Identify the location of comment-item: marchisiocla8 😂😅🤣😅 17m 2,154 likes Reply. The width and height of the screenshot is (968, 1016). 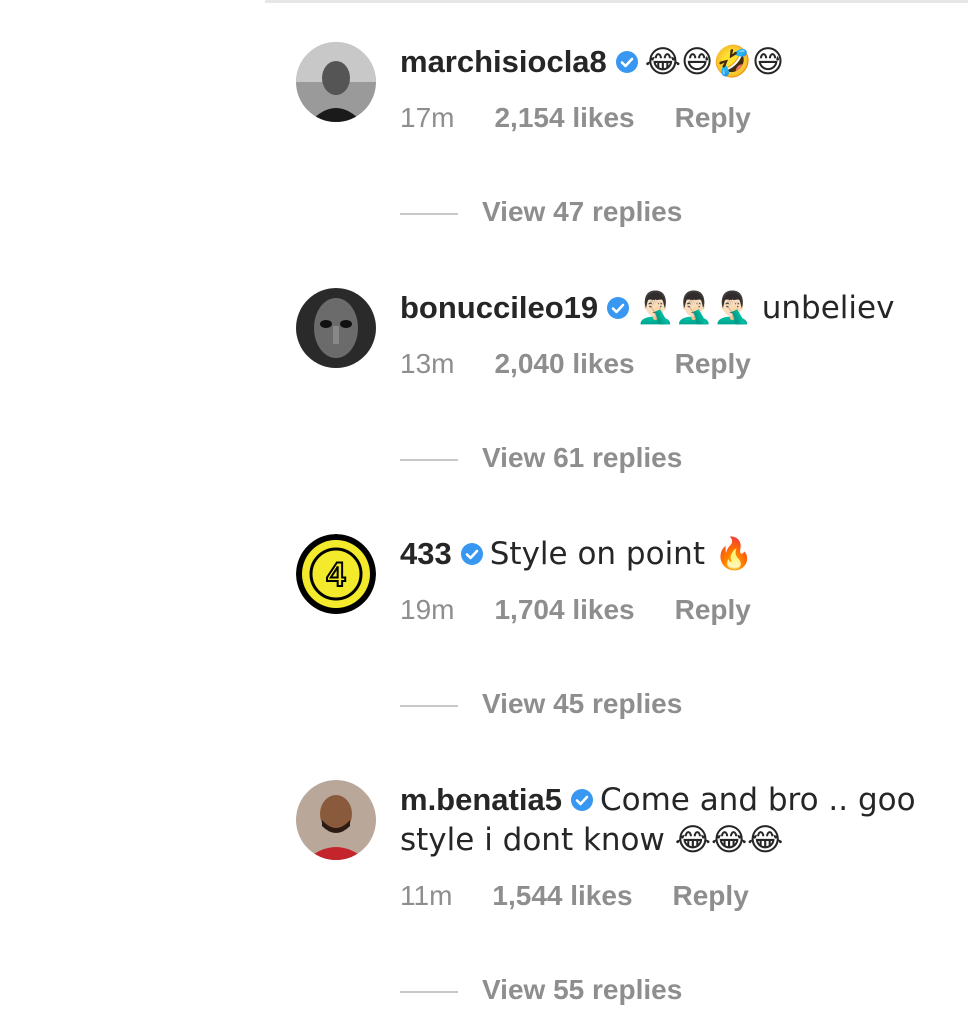
(632, 92).